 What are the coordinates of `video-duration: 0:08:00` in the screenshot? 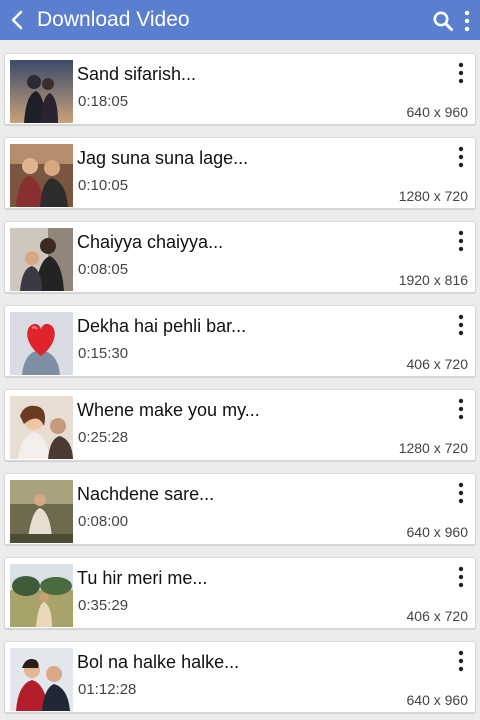 It's located at (103, 521).